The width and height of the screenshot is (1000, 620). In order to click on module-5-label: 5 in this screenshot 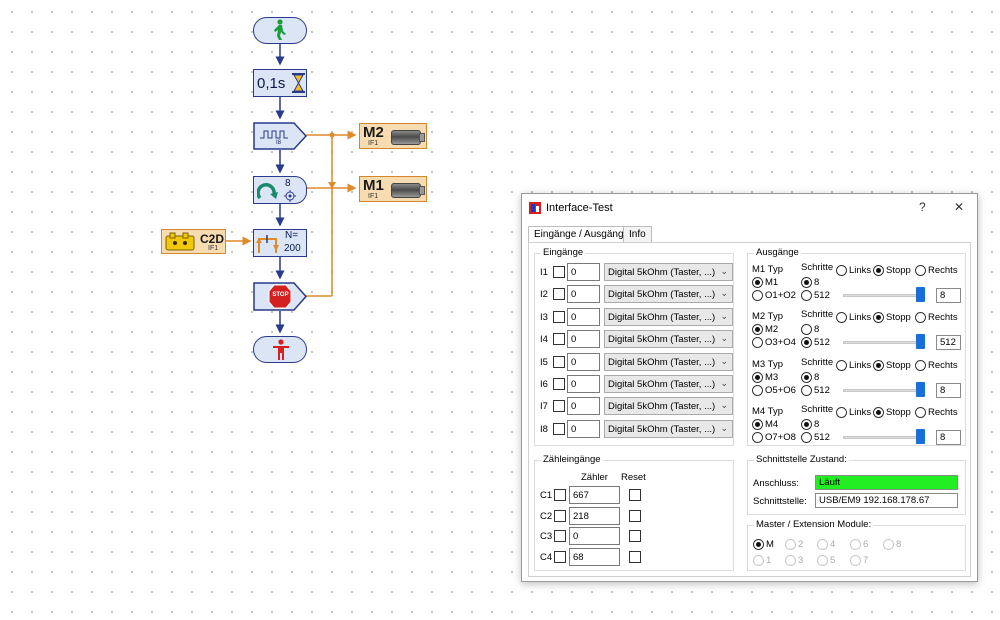, I will do `click(833, 560)`.